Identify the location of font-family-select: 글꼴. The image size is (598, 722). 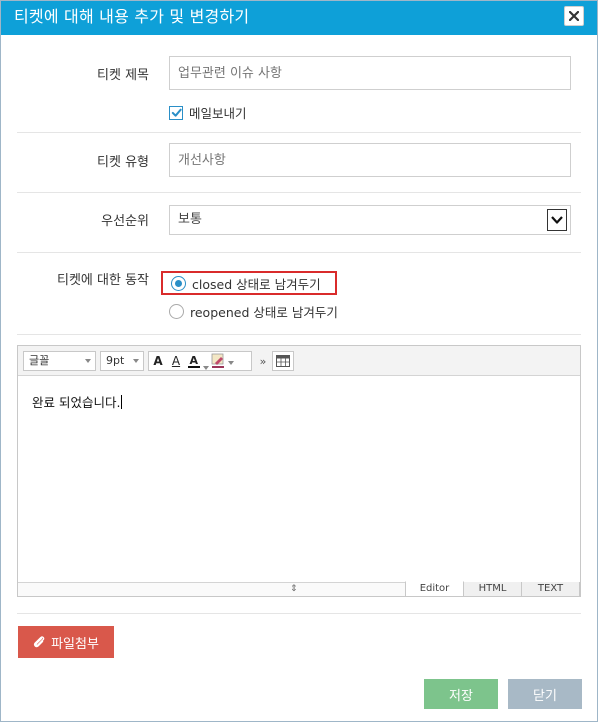
(59, 361).